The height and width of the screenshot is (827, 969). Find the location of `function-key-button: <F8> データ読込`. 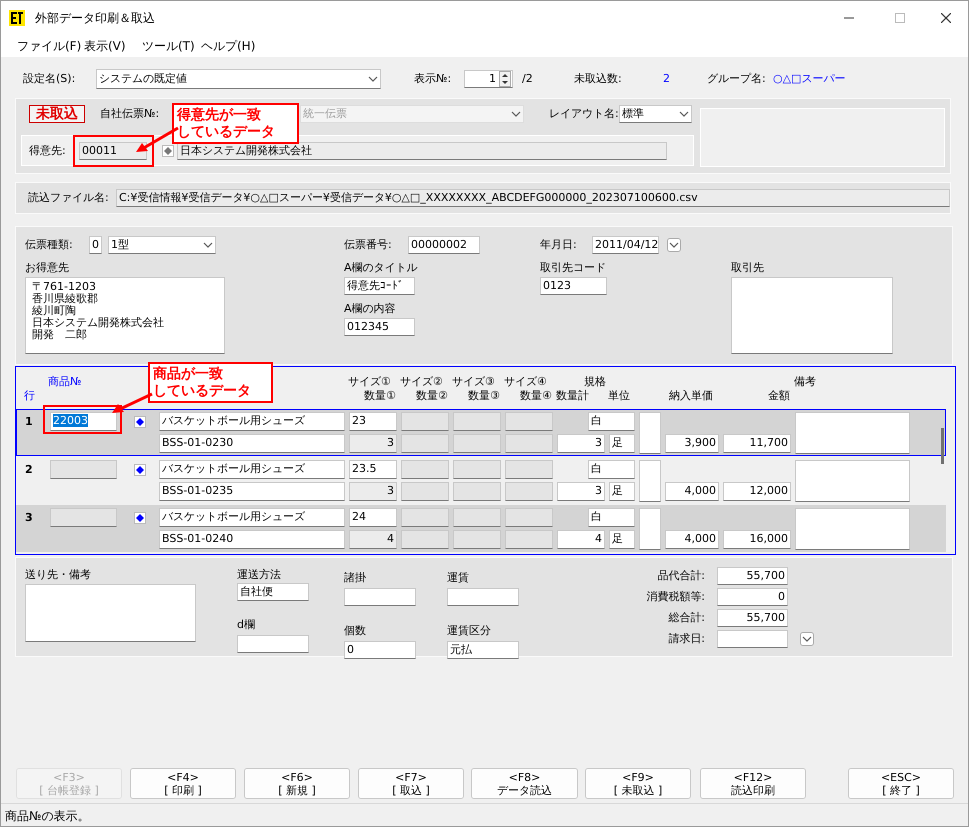

function-key-button: <F8> データ読込 is located at coordinates (524, 783).